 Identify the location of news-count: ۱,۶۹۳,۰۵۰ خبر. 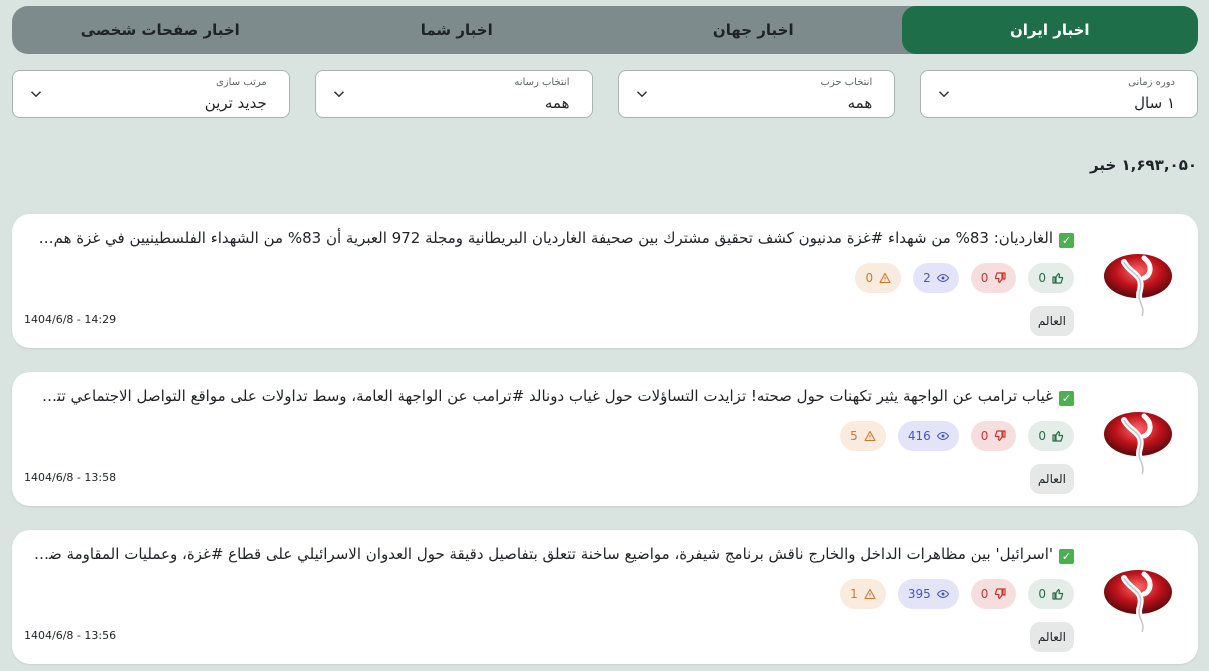
(1143, 165).